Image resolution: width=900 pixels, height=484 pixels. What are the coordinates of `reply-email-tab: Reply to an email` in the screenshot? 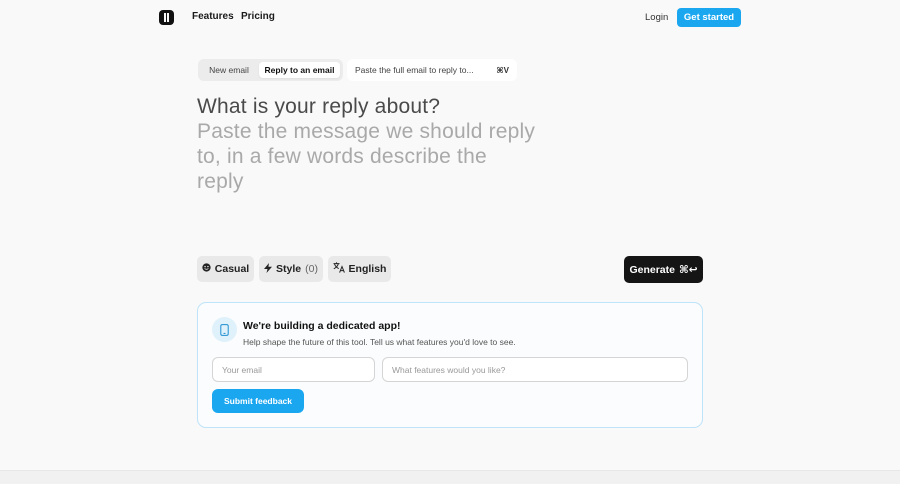 It's located at (299, 70).